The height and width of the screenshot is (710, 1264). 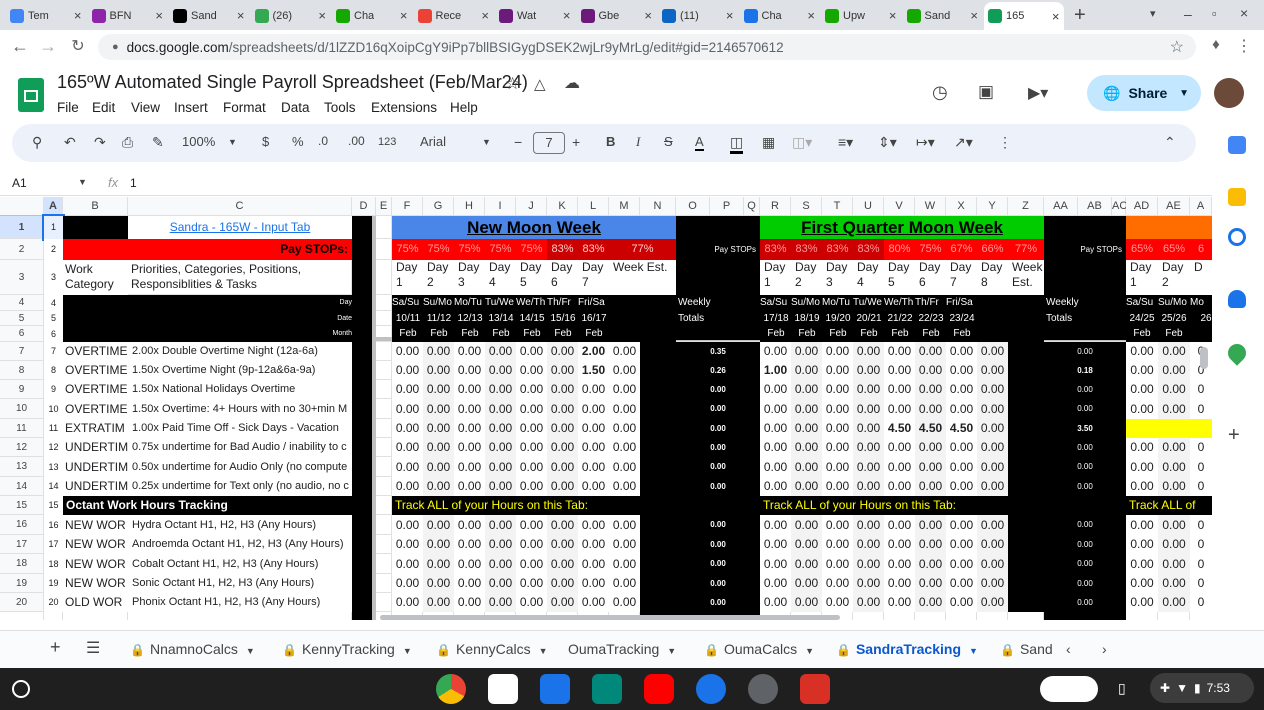 What do you see at coordinates (780, 15) in the screenshot?
I see `browser-tab: Cha ×` at bounding box center [780, 15].